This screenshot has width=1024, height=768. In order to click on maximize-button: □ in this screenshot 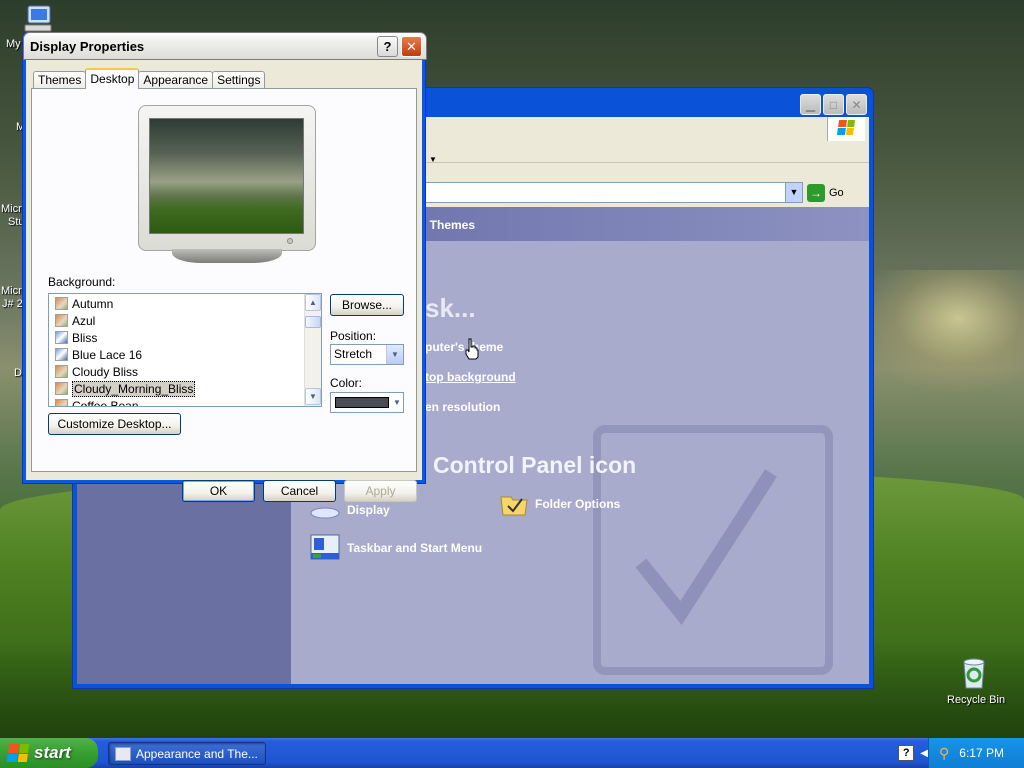, I will do `click(833, 104)`.